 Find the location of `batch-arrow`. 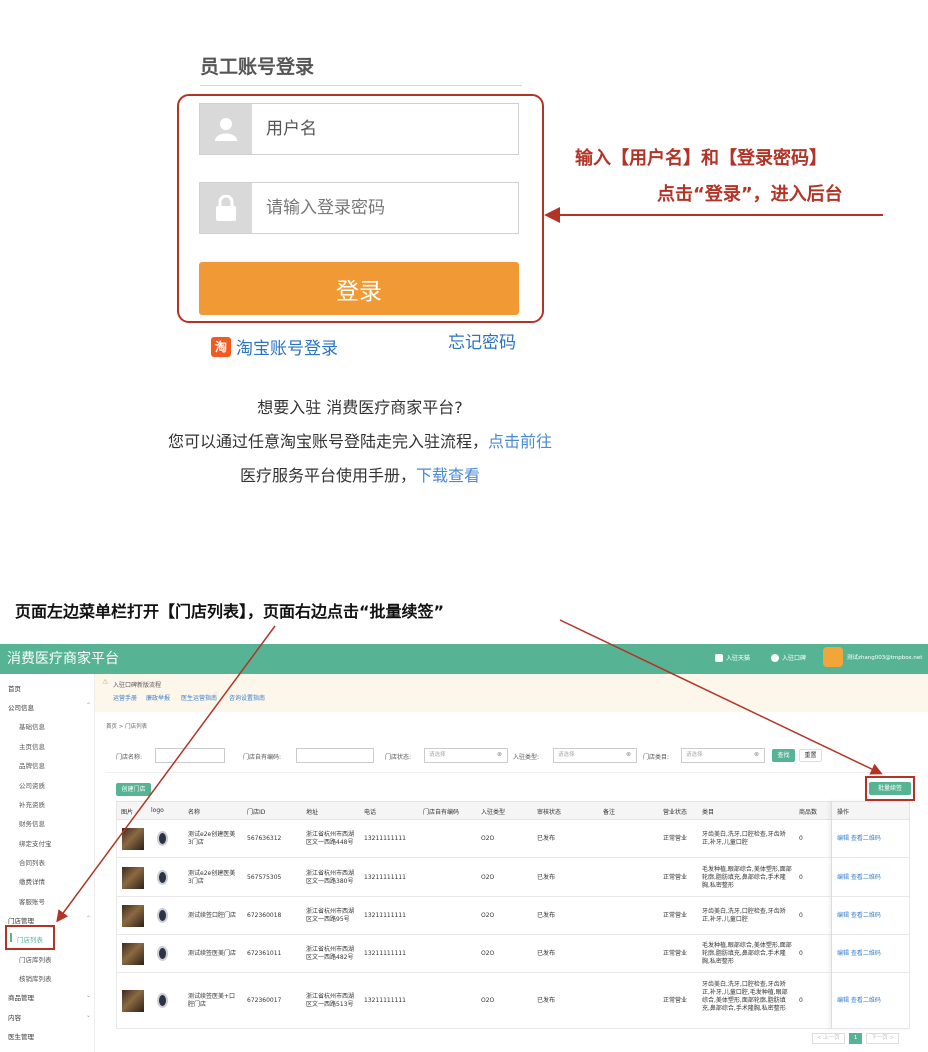

batch-arrow is located at coordinates (721, 697).